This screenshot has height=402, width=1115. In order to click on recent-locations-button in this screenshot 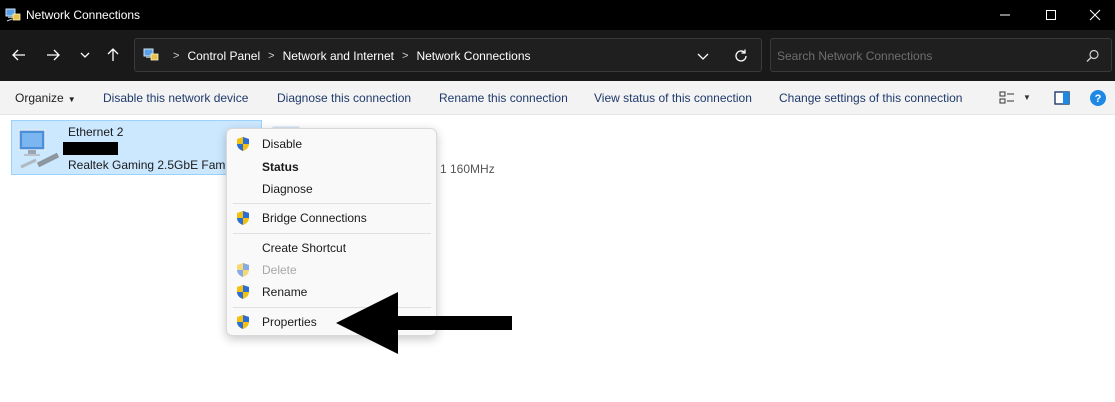, I will do `click(85, 55)`.